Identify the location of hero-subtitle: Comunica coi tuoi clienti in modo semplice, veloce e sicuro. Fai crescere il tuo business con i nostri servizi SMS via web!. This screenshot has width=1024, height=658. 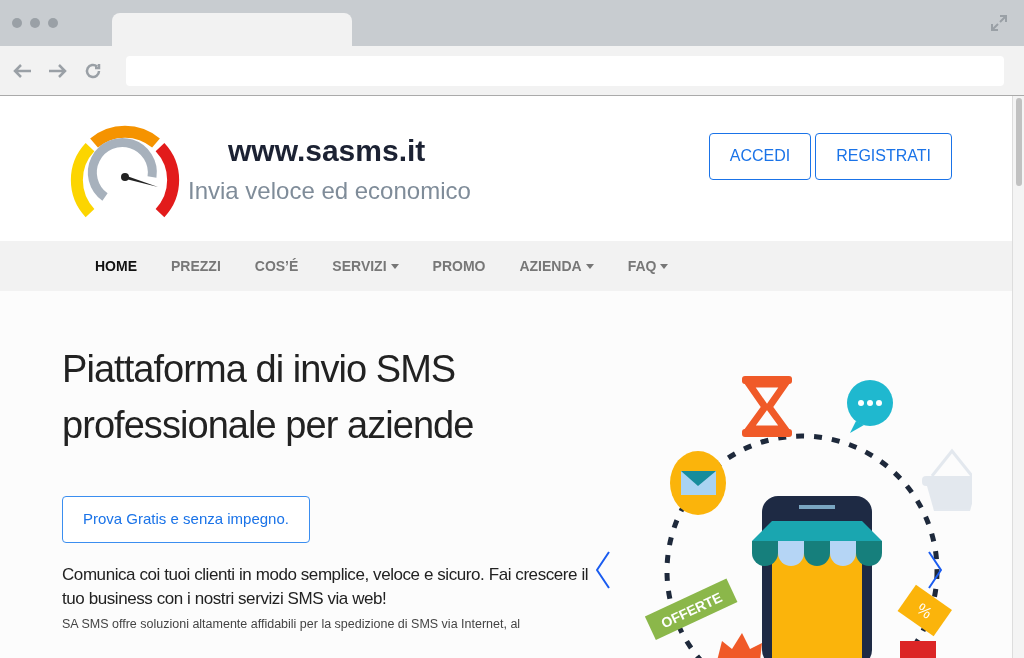
(326, 587).